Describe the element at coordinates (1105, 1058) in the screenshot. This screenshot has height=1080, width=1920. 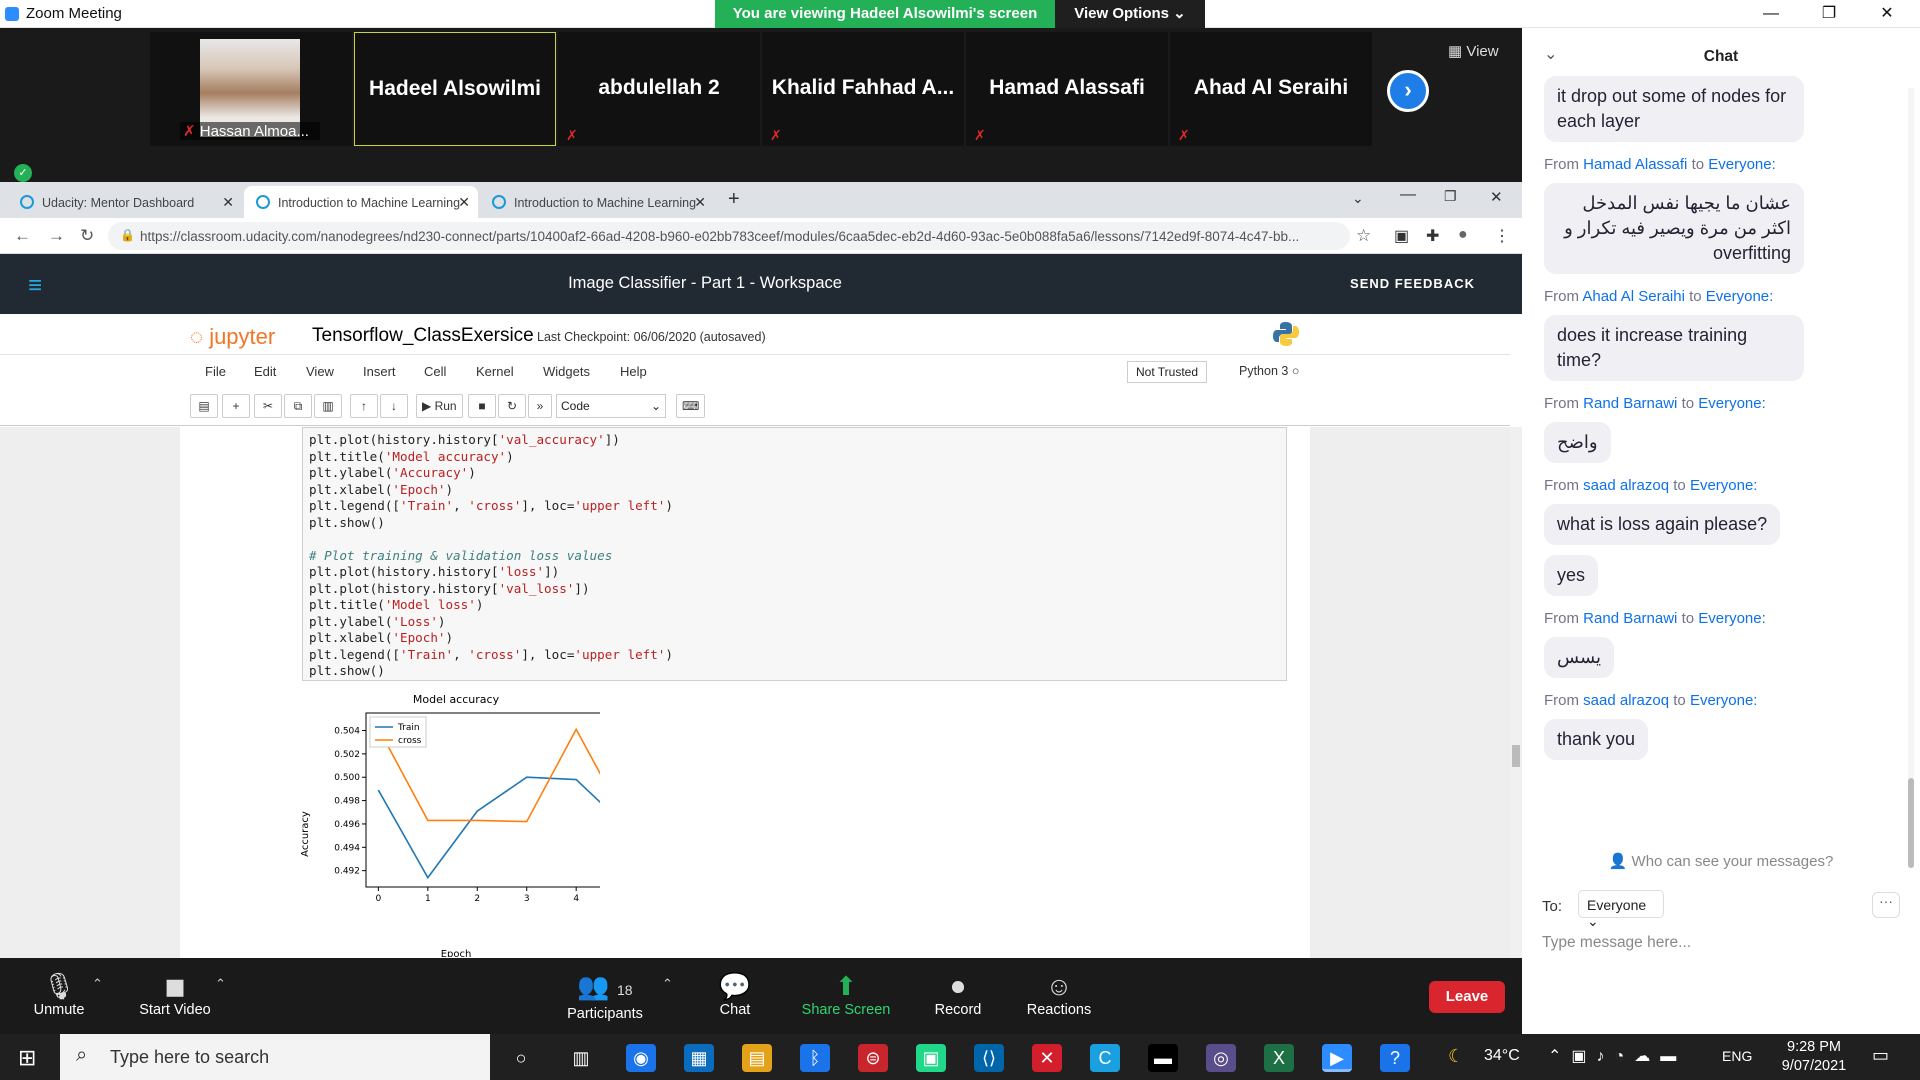
I see `app-c-icon: C` at that location.